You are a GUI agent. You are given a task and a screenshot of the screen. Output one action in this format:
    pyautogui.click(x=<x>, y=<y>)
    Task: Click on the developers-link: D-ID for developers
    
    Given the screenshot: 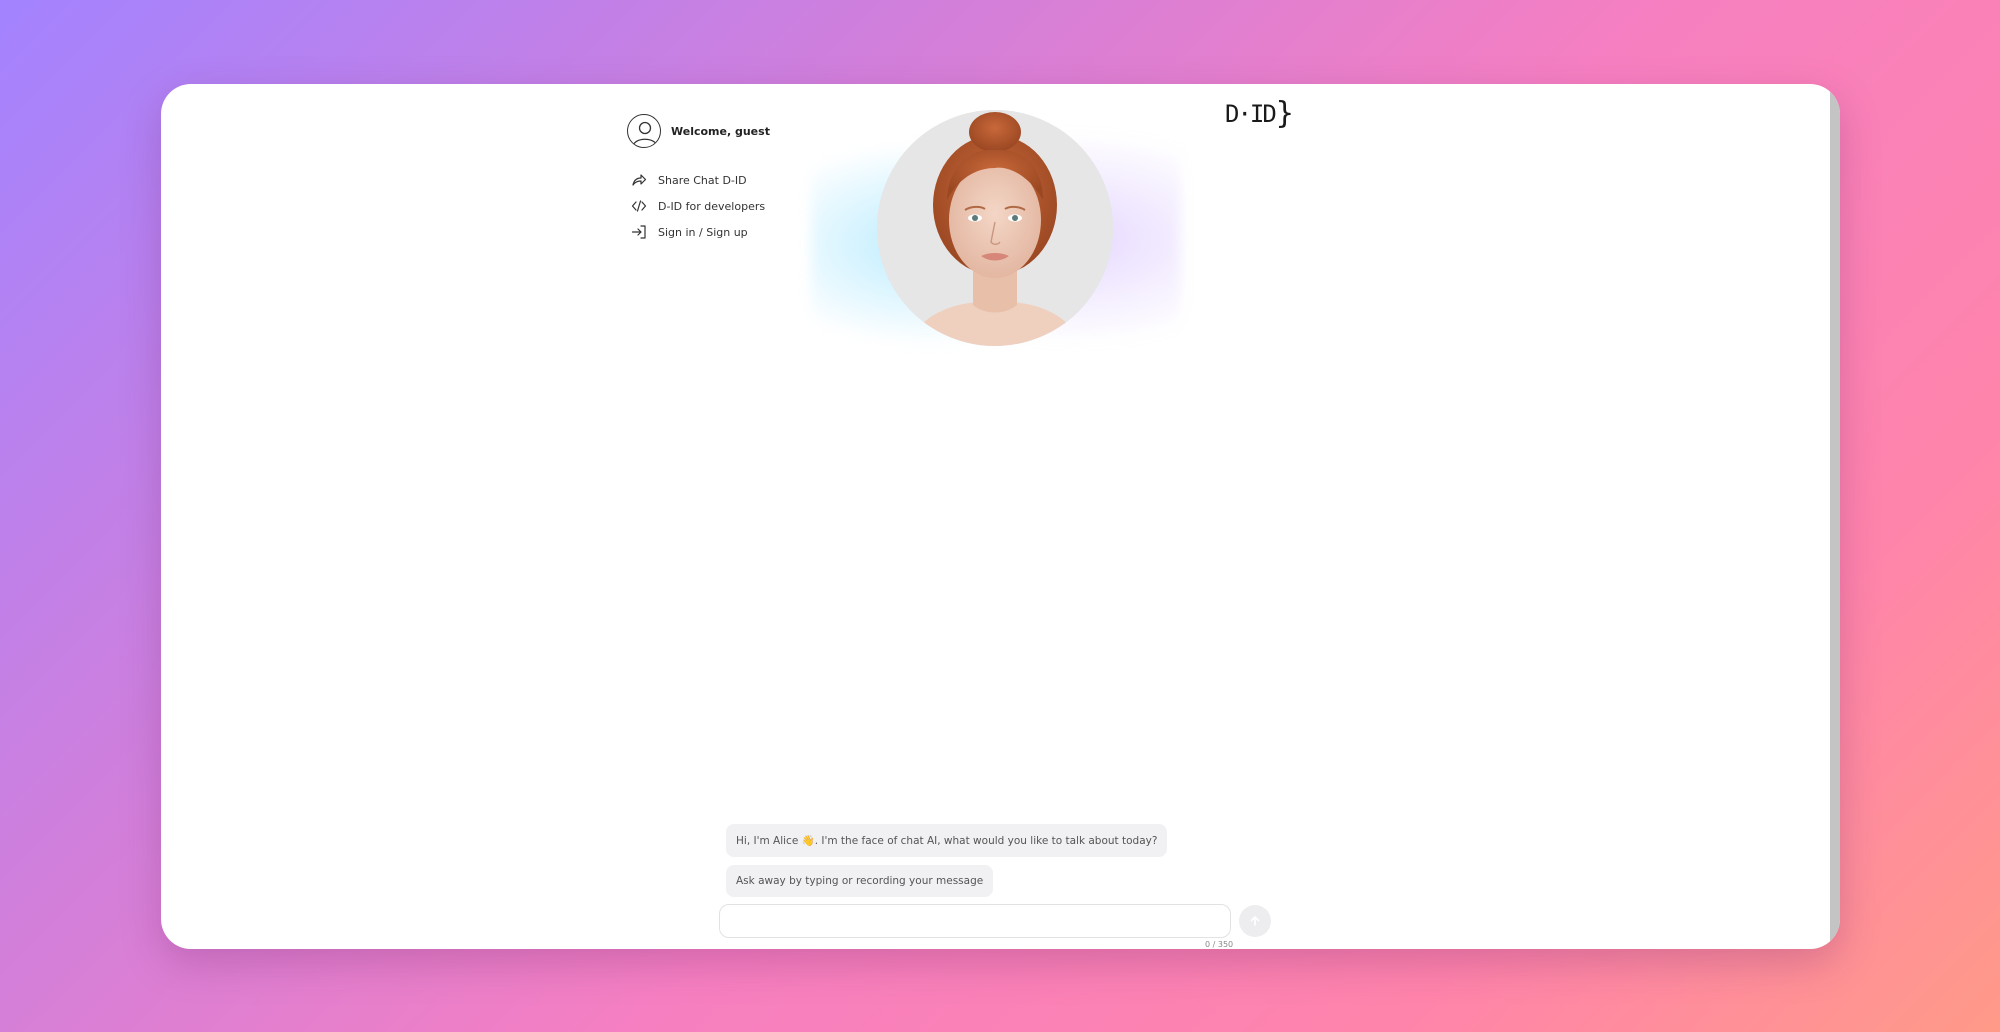 What is the action you would take?
    pyautogui.click(x=707, y=206)
    